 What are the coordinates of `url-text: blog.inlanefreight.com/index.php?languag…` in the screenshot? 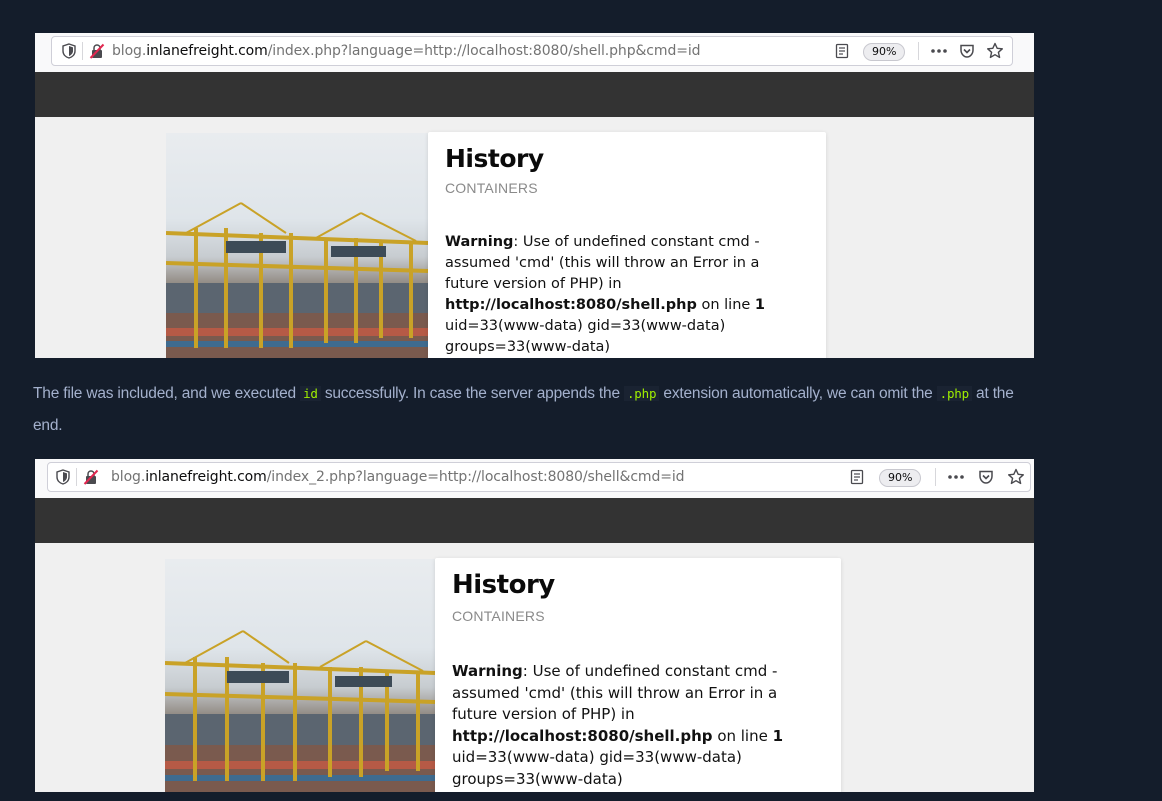 It's located at (406, 51).